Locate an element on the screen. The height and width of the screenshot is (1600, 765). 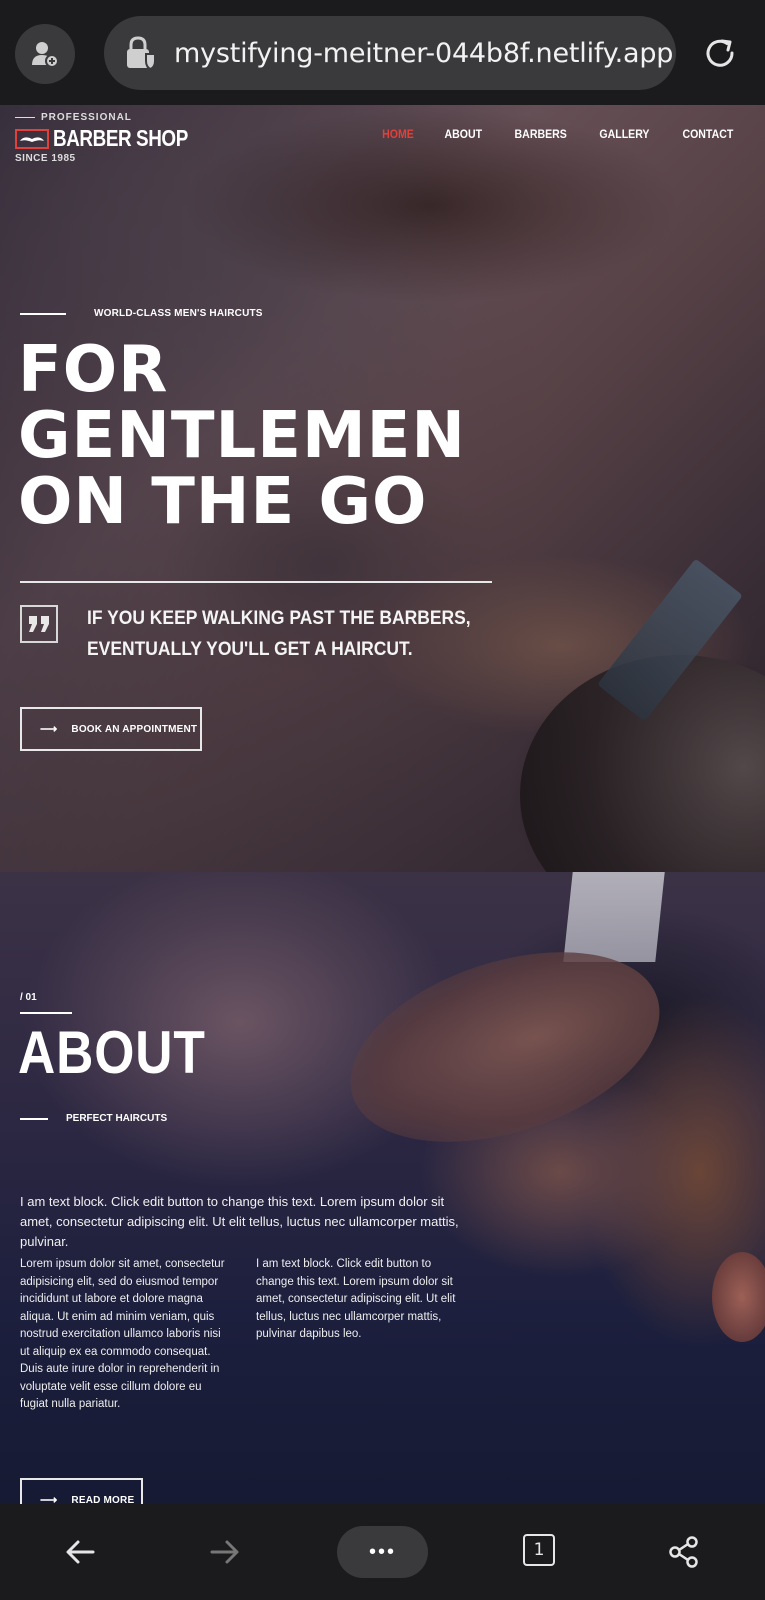
about-subtitle: PERFECT HAIRCUTS is located at coordinates (93, 1118).